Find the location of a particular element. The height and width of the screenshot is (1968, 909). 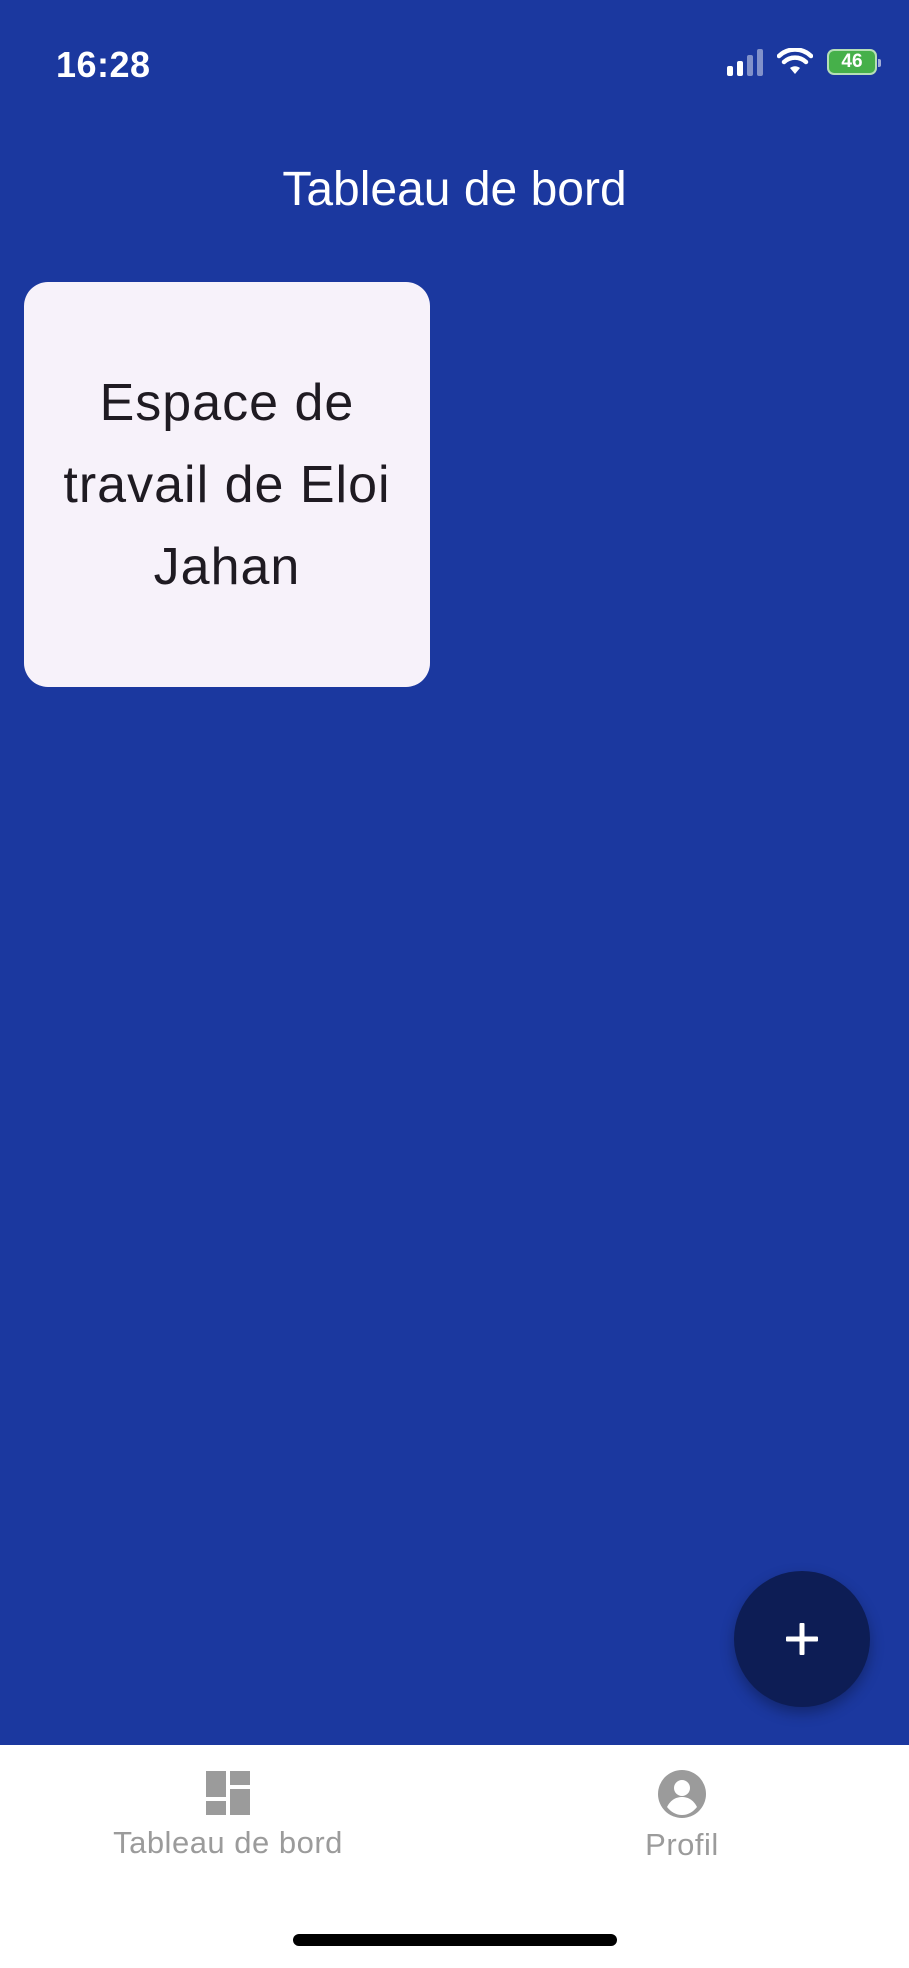

status-icons: 46 is located at coordinates (804, 62).